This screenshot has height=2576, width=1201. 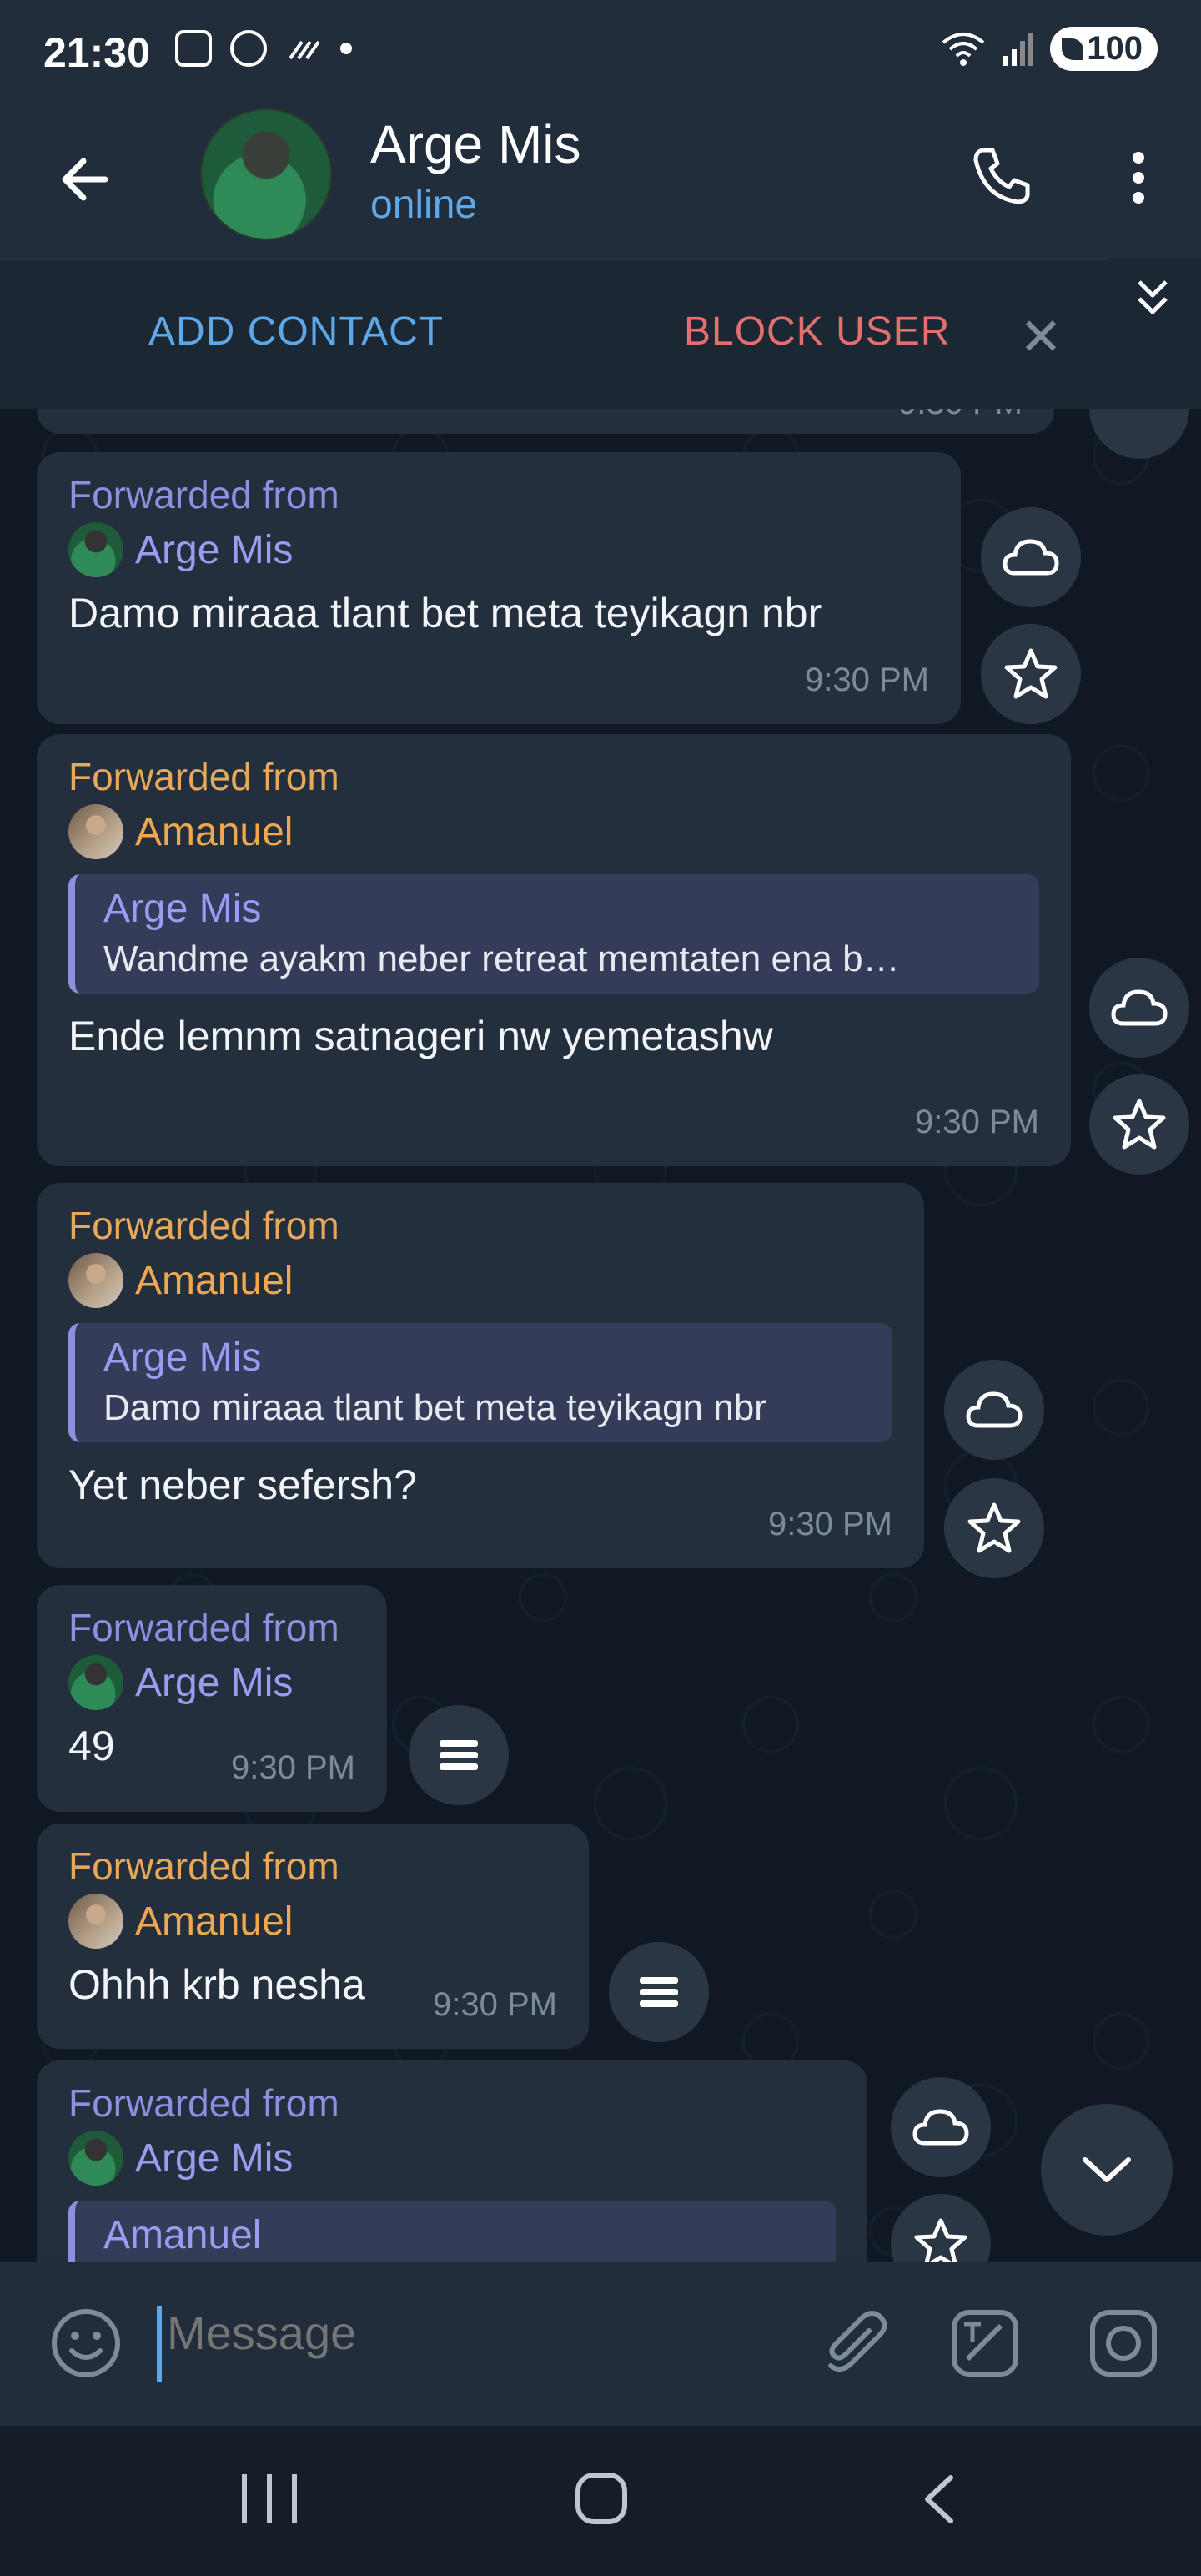 I want to click on message-text: Damo miraaa tlant bet meta teyikagn nbr, so click(x=445, y=613).